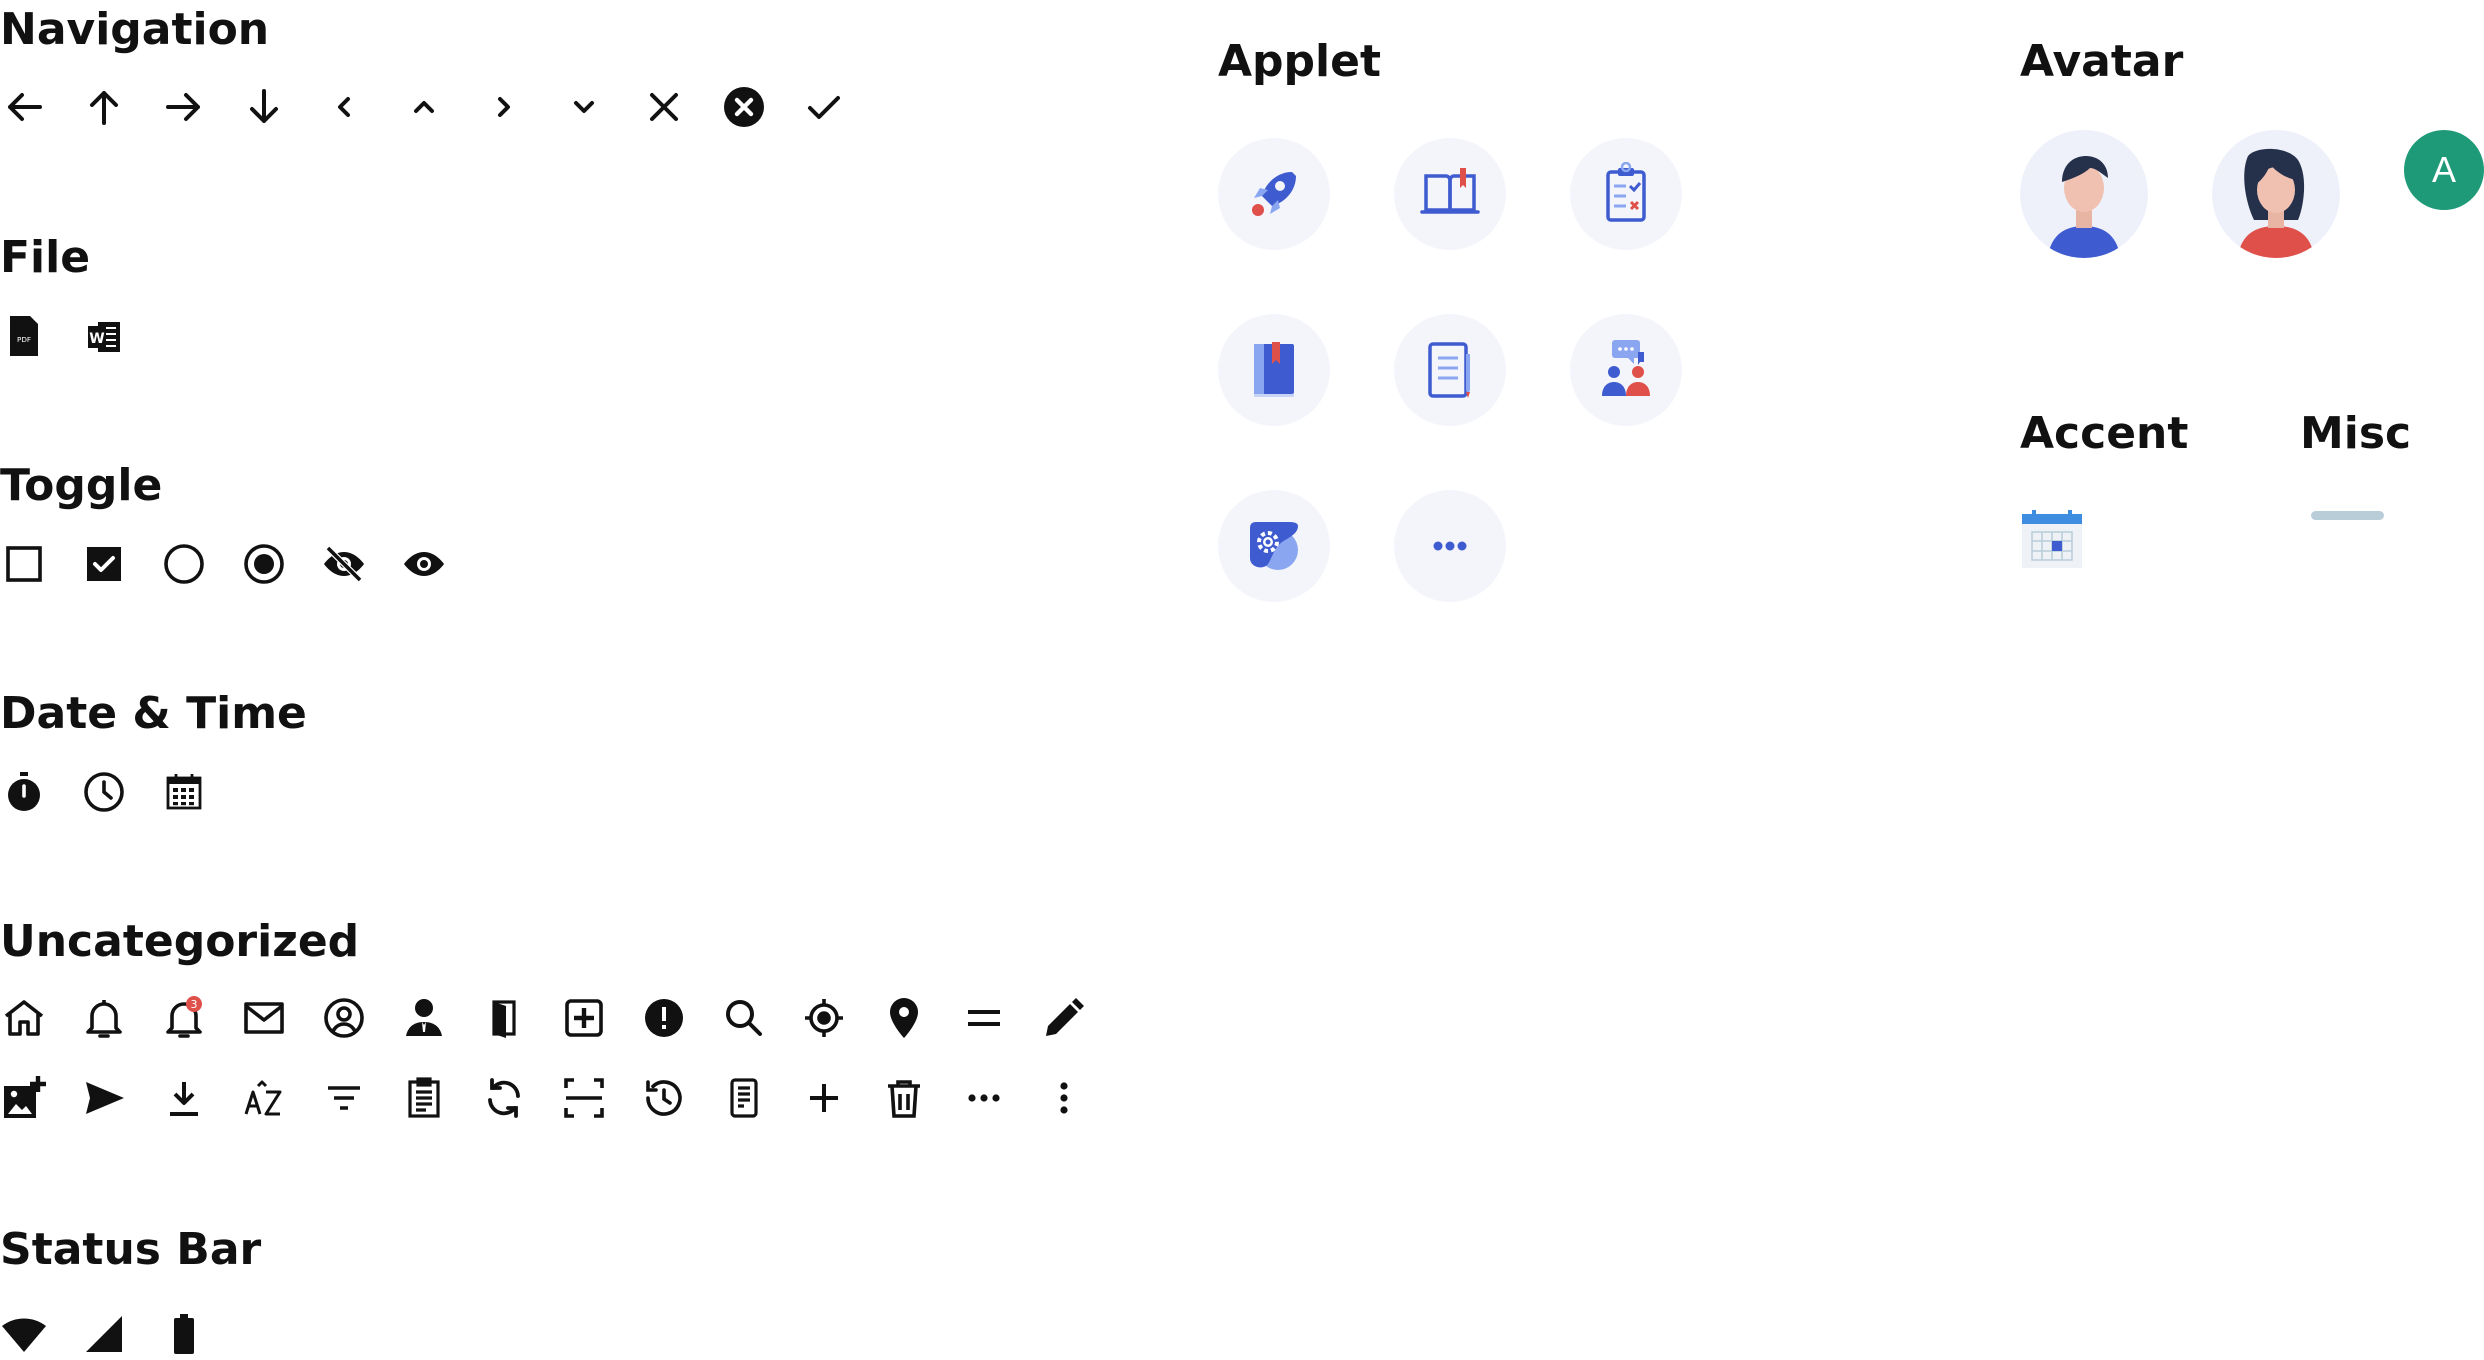 The image size is (2484, 1360). What do you see at coordinates (104, 1098) in the screenshot?
I see `send-icon` at bounding box center [104, 1098].